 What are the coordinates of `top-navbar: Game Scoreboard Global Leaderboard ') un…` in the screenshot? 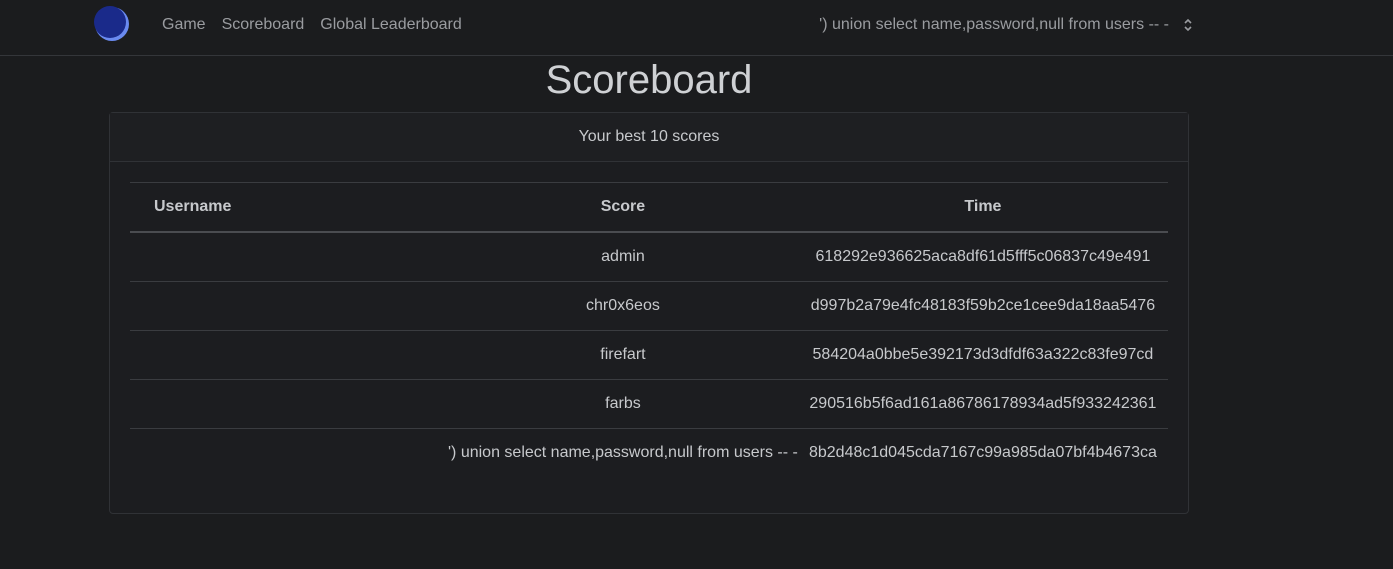 It's located at (696, 28).